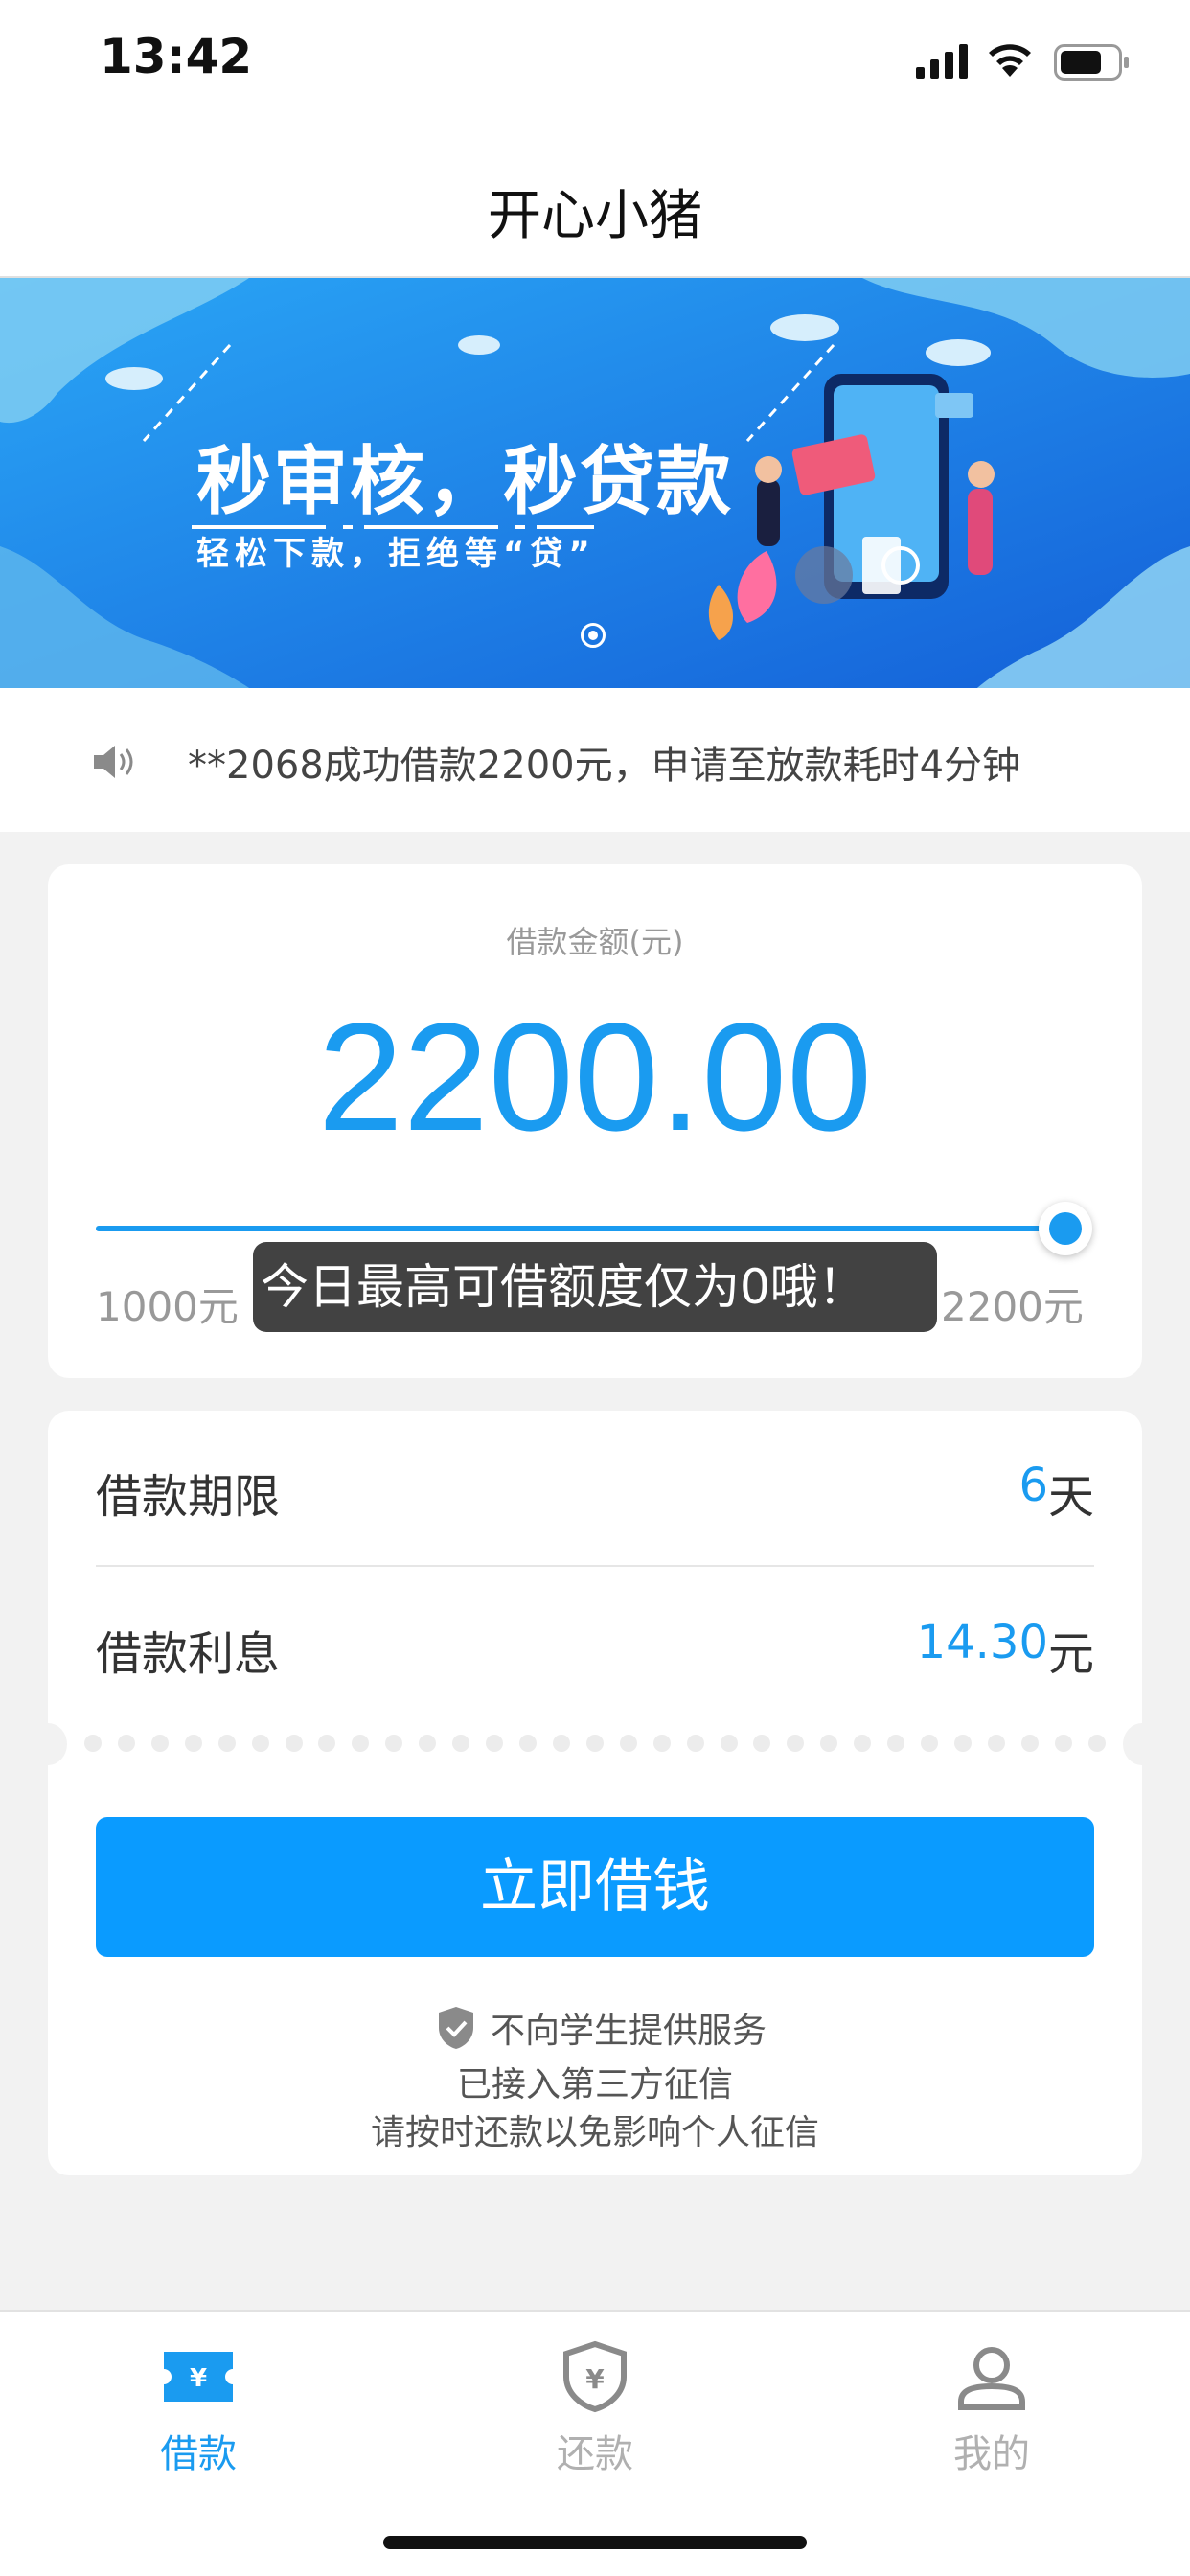 The image size is (1190, 2576). What do you see at coordinates (595, 1076) in the screenshot?
I see `amount-value: 2200.00` at bounding box center [595, 1076].